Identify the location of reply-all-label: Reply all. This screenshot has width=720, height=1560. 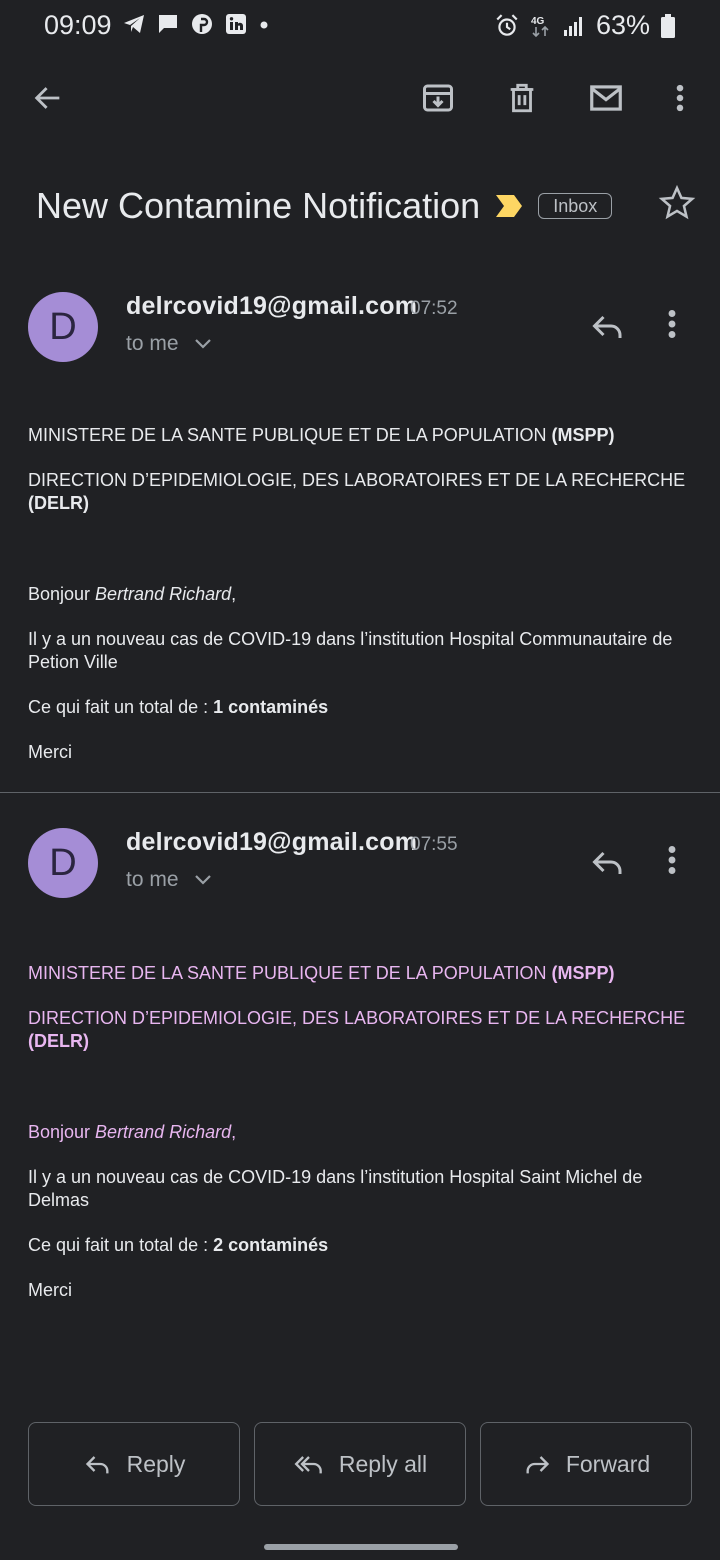
(383, 1463).